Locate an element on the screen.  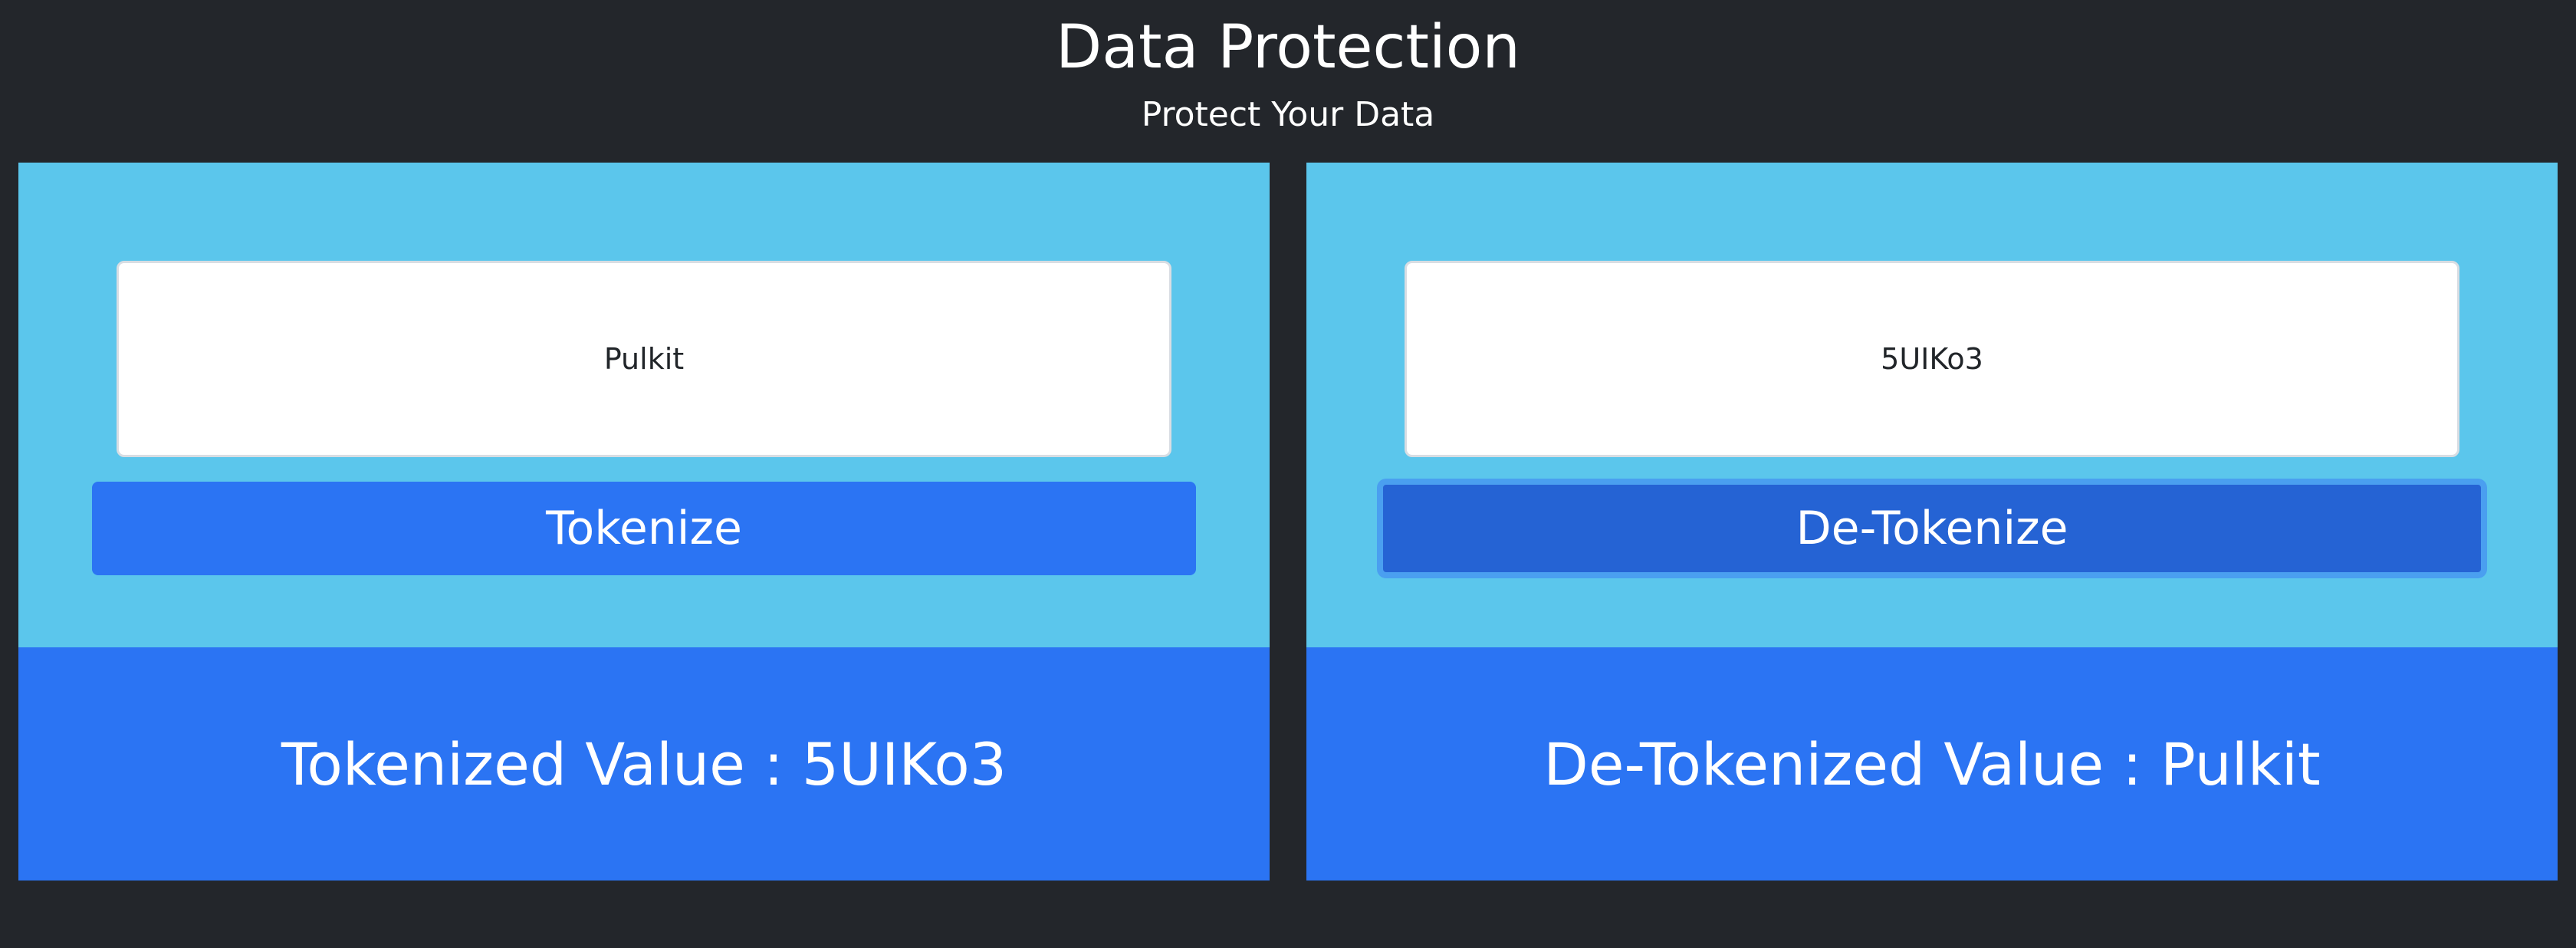
tokenize-result: Tokenized Value : 5UIKo3 is located at coordinates (644, 764).